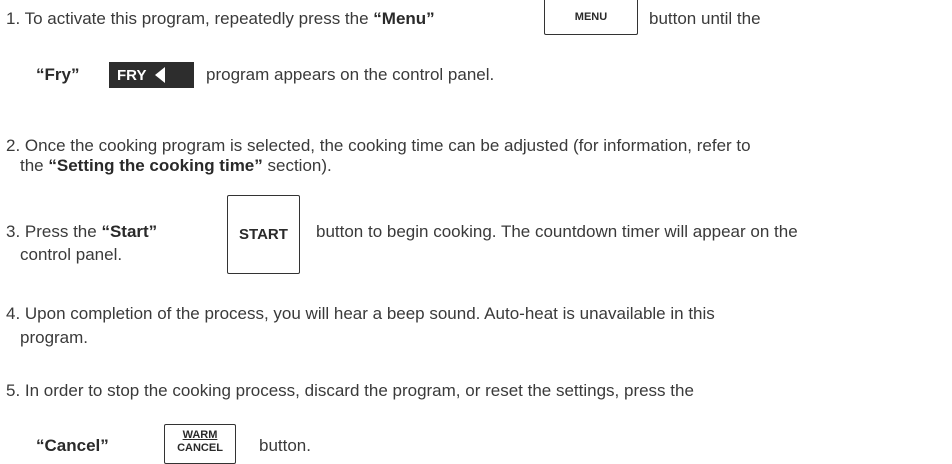 This screenshot has width=952, height=464. Describe the element at coordinates (132, 75) in the screenshot. I see `fry-indicator-label: FRY` at that location.